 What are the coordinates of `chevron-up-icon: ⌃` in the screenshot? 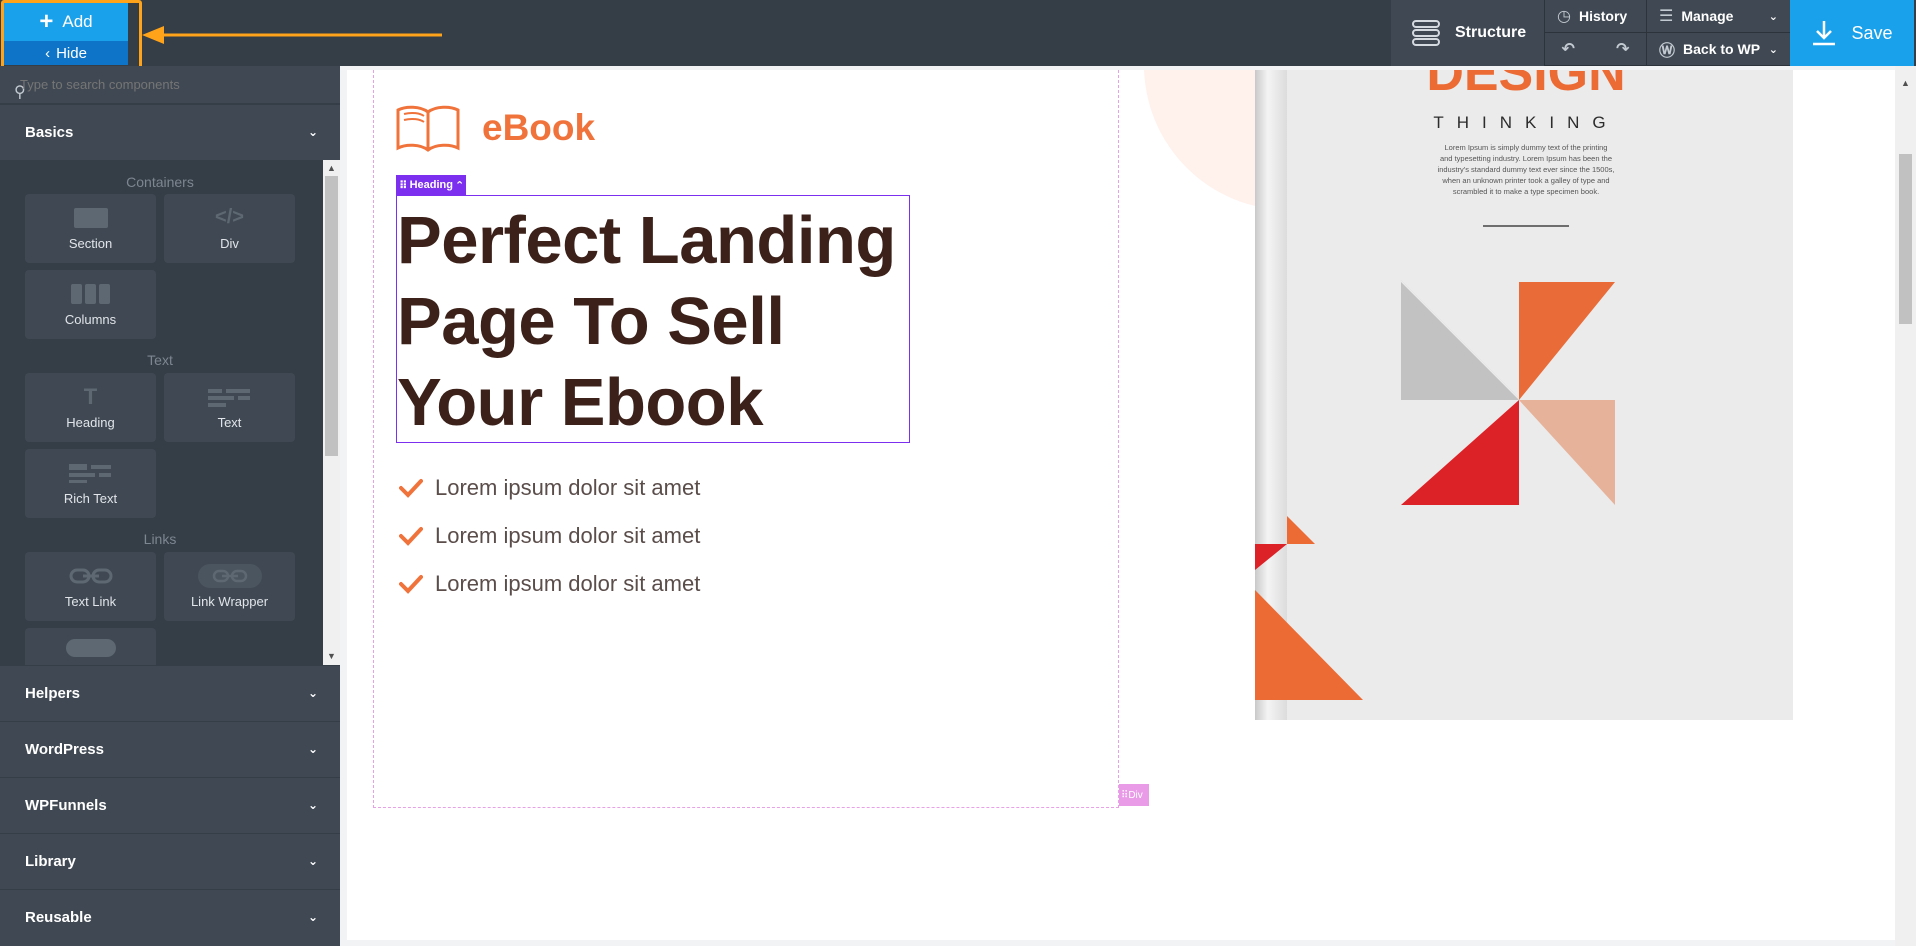 It's located at (460, 185).